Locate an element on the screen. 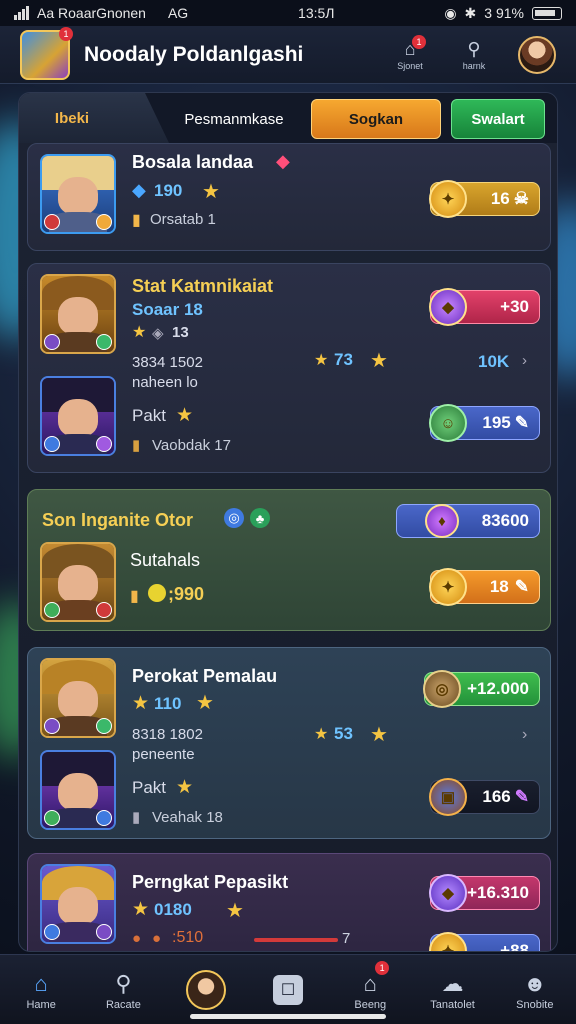  reward-pill: ◆ +16.310 is located at coordinates (484, 893).